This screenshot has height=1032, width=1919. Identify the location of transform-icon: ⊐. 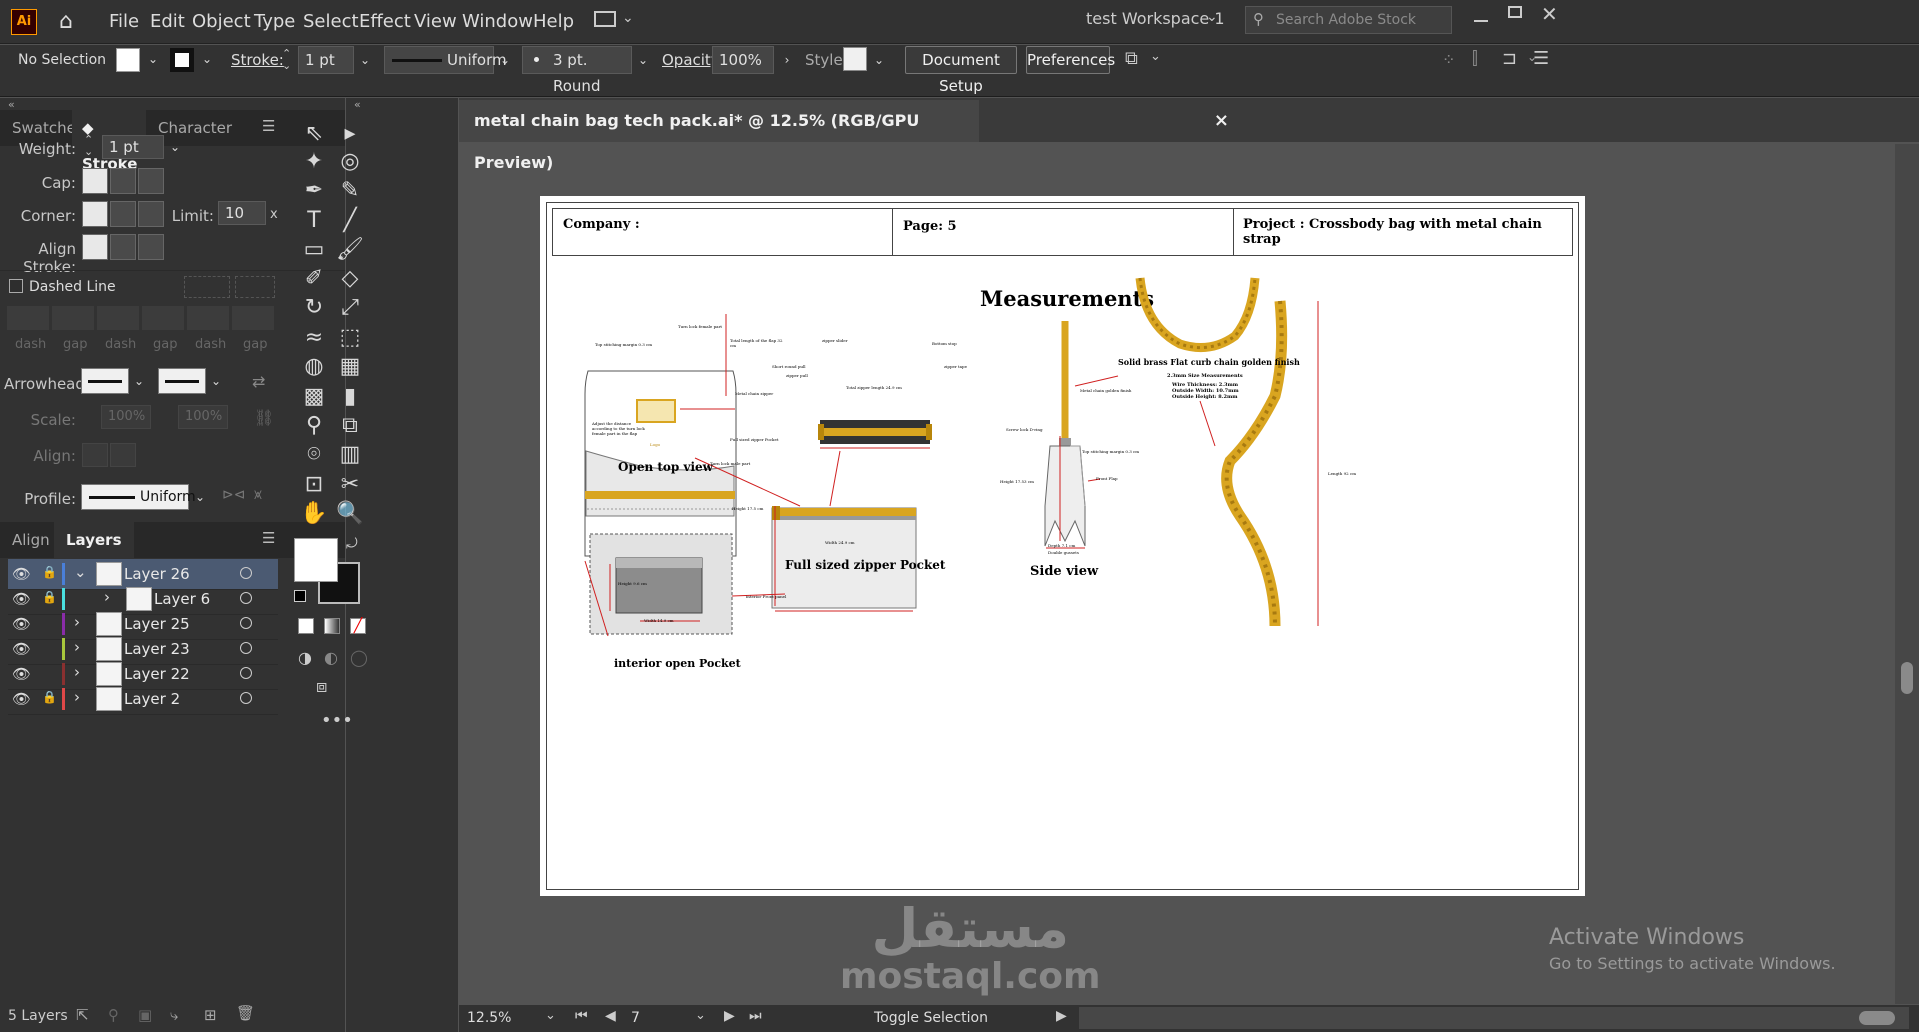
(1509, 58).